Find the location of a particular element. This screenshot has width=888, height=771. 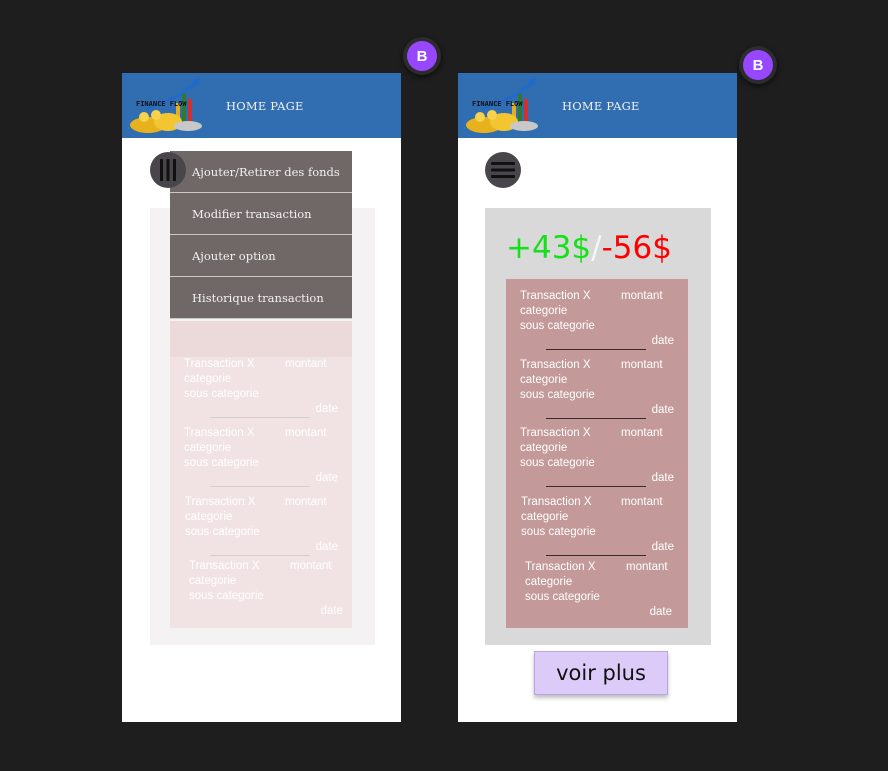

balance-summary: +43$/-56$ is located at coordinates (589, 248).